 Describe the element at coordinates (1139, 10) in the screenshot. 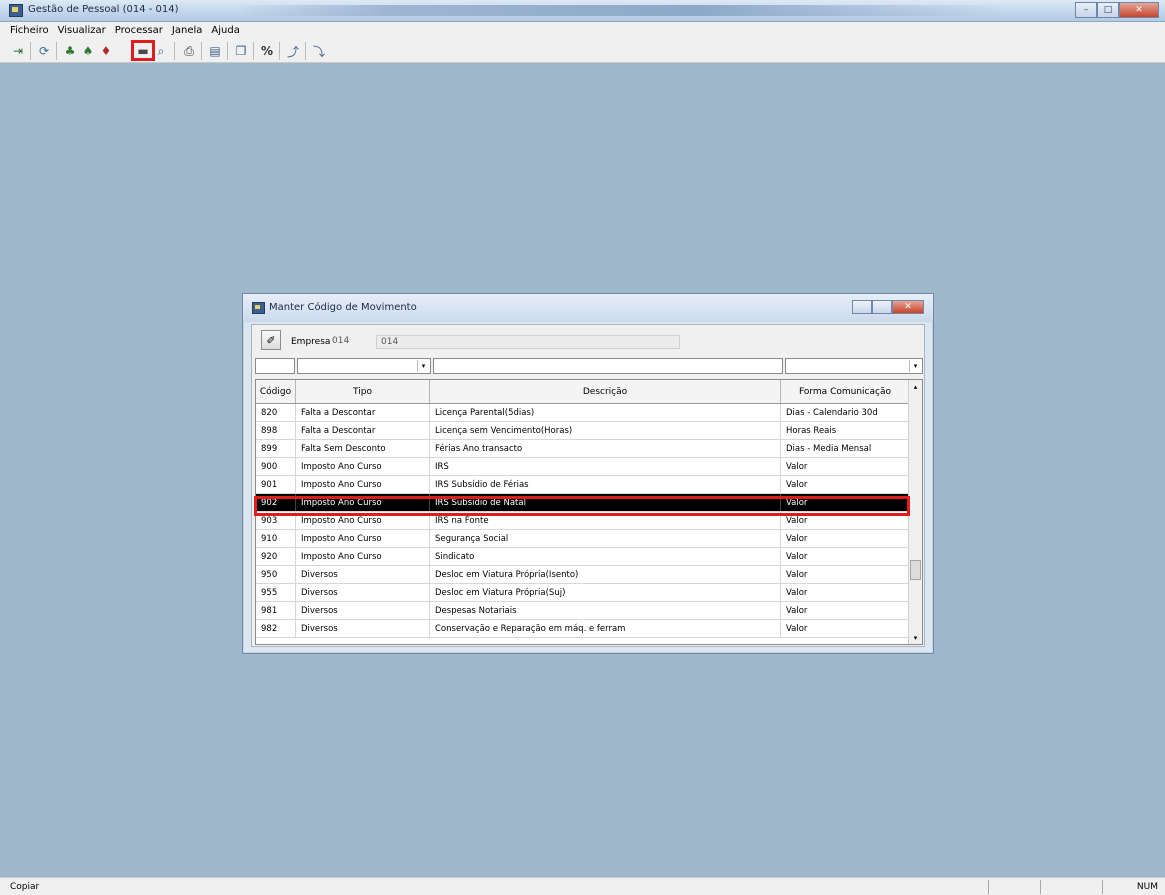

I see `close-button: ✕` at that location.